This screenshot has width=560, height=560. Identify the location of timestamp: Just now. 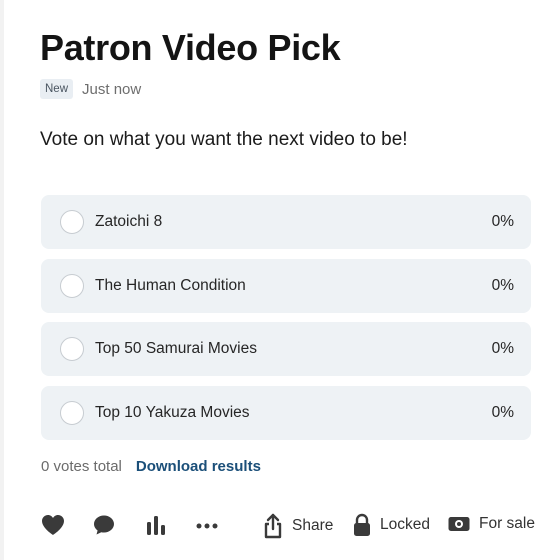
(112, 89).